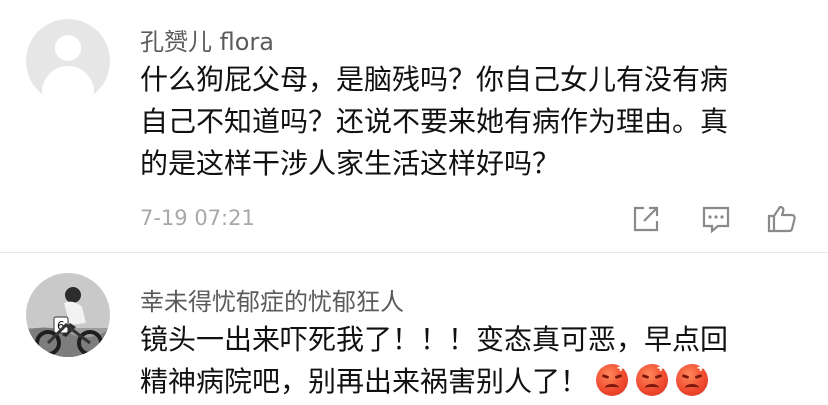  What do you see at coordinates (197, 218) in the screenshot?
I see `timestamp: 7-19 07:21` at bounding box center [197, 218].